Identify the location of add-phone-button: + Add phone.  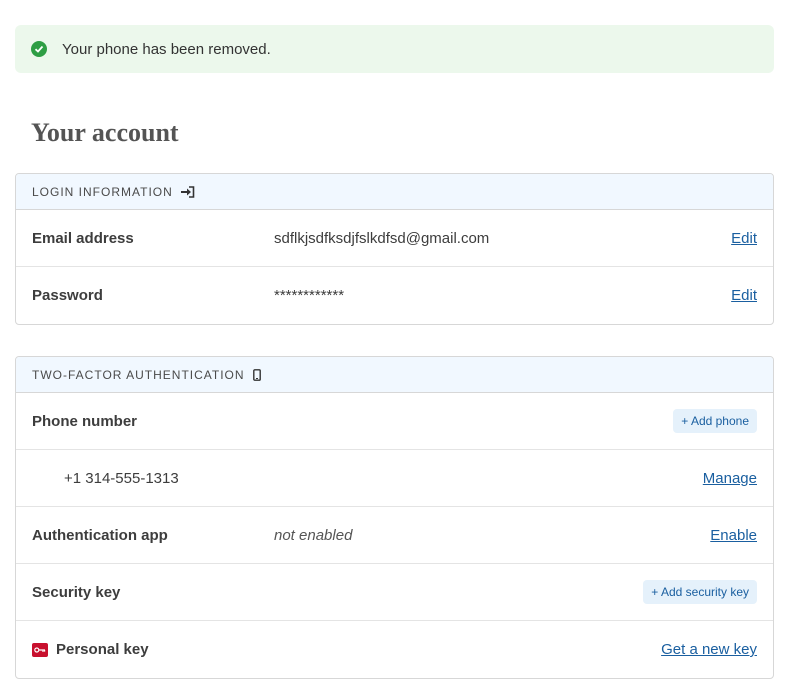
(715, 421).